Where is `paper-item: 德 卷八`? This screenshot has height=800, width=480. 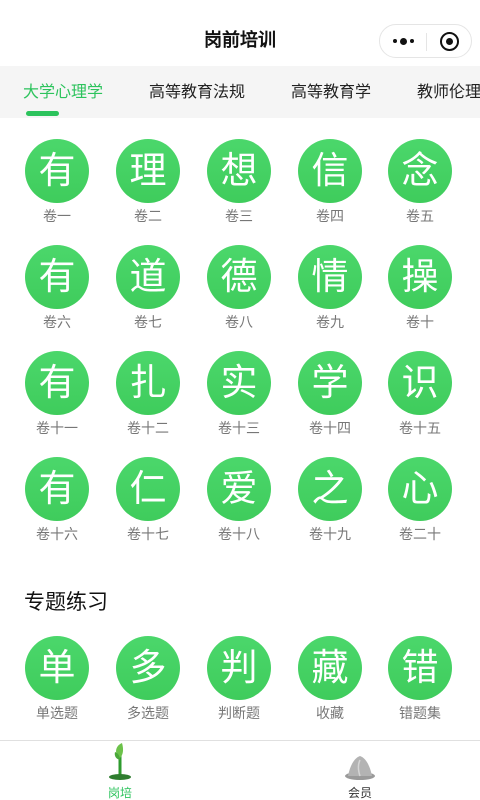 paper-item: 德 卷八 is located at coordinates (239, 288).